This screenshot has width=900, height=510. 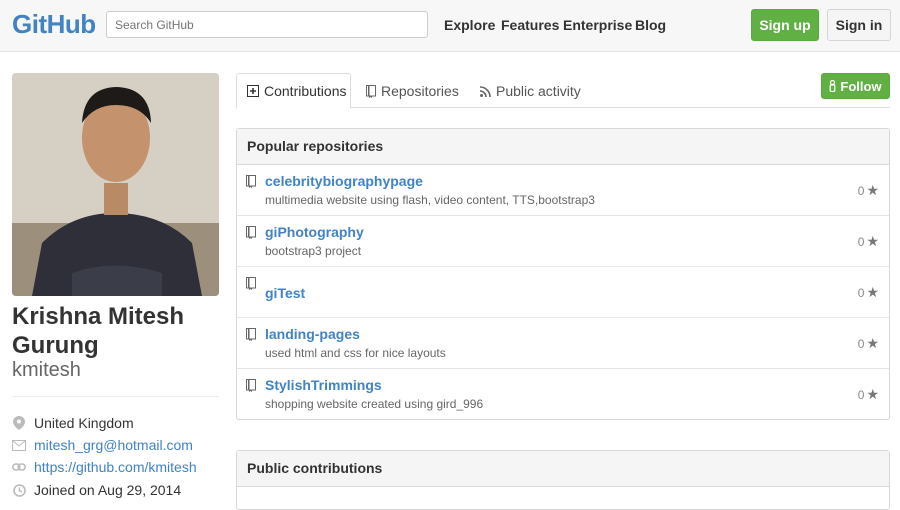 I want to click on repo-name-link: giTest, so click(x=285, y=293).